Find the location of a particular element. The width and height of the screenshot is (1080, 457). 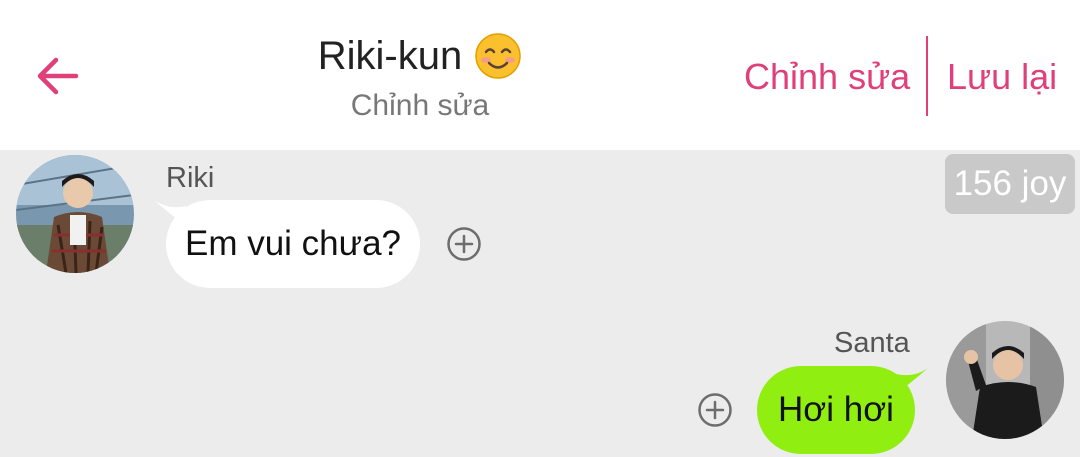

edit-button: Chỉnh sửa is located at coordinates (827, 77).